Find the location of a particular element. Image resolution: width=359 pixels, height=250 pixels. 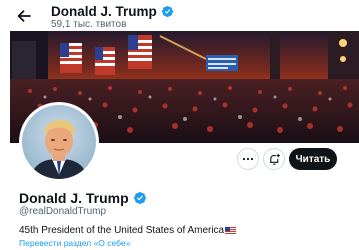

more-horizontal-icon is located at coordinates (248, 159).